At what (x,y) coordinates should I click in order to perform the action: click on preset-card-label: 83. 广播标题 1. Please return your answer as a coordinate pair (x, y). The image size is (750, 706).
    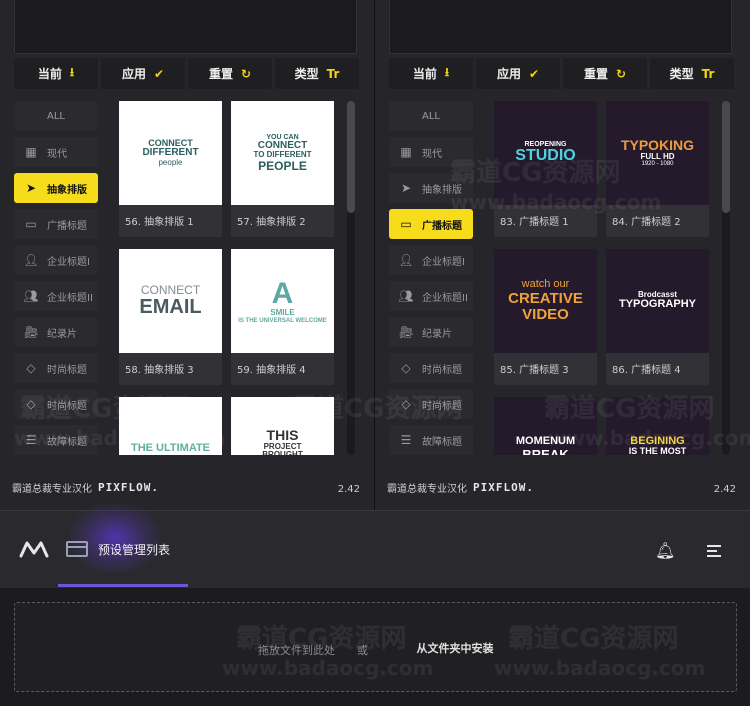
    Looking at the image, I should click on (534, 222).